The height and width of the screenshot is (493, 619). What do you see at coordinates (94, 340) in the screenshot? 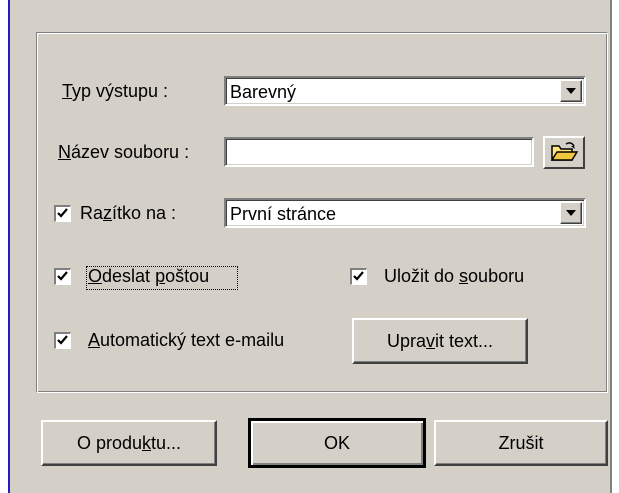
I see `auto-text-label-mnemonic: A` at bounding box center [94, 340].